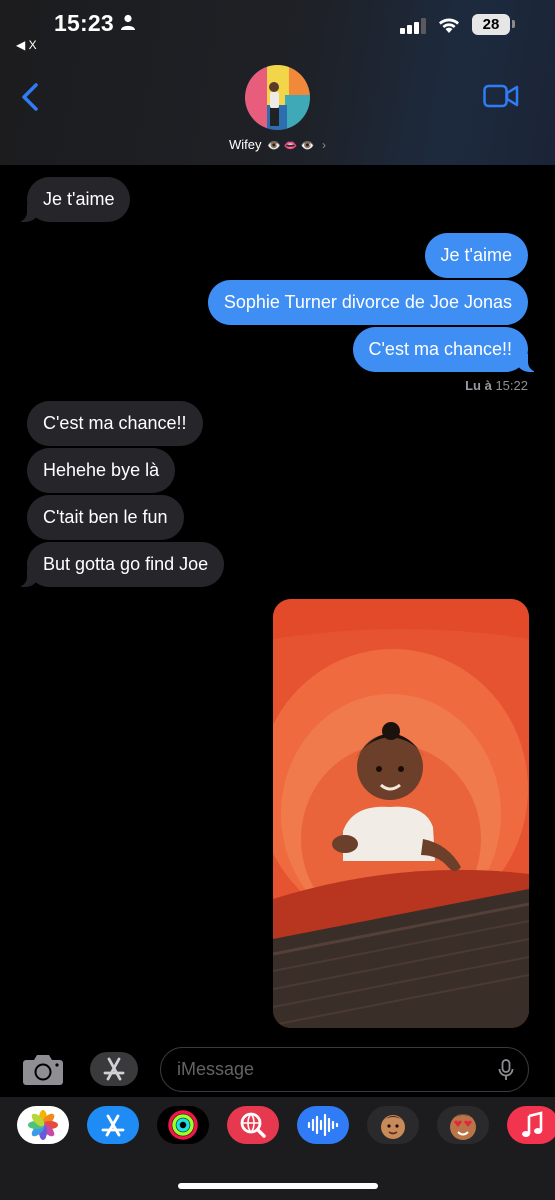 The image size is (555, 1200). I want to click on person-icon, so click(128, 24).